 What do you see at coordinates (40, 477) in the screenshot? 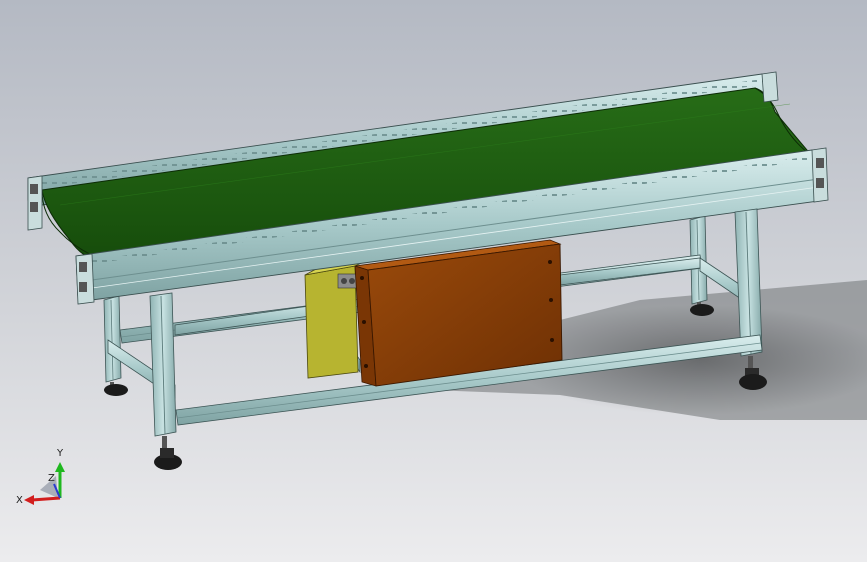
I see `view-triad: Y X Z` at bounding box center [40, 477].